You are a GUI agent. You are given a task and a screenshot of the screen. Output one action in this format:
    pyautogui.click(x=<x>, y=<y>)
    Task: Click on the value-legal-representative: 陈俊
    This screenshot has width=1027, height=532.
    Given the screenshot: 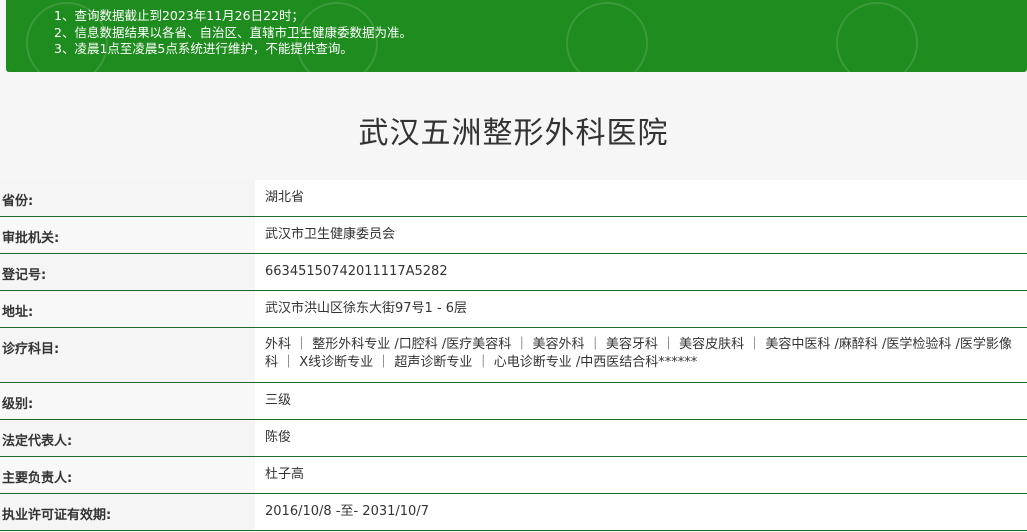 What is the action you would take?
    pyautogui.click(x=641, y=438)
    